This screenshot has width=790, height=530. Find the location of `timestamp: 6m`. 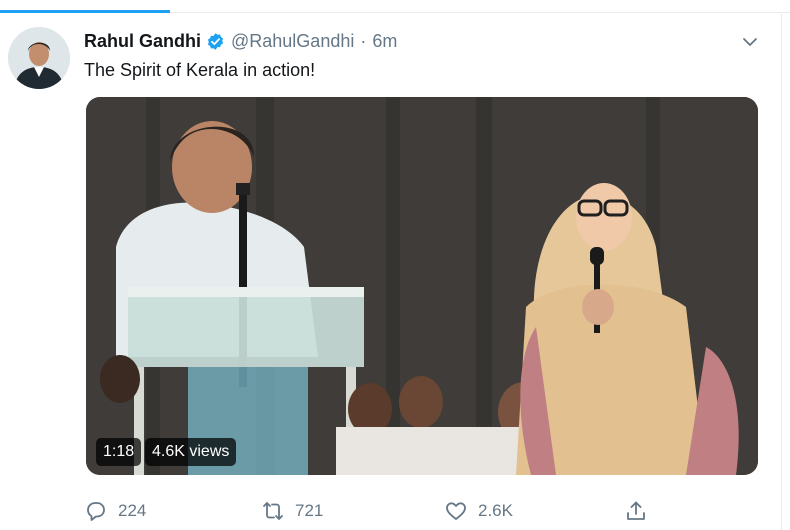

timestamp: 6m is located at coordinates (384, 41).